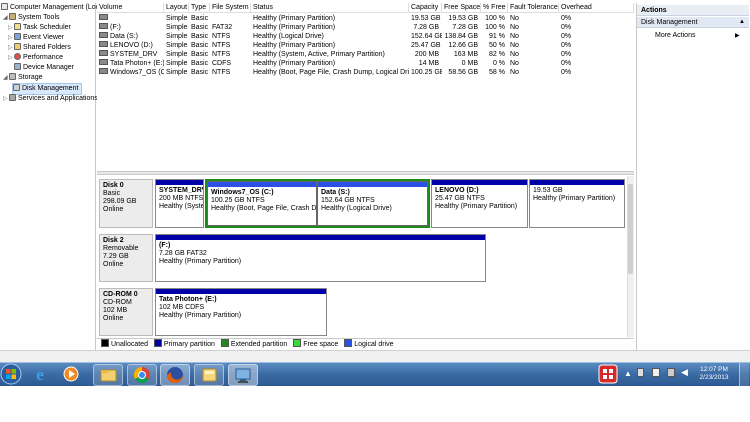 The height and width of the screenshot is (422, 750). Describe the element at coordinates (36, 38) in the screenshot. I see `tree-item-event-viewer: ▷ Event Viewer` at that location.